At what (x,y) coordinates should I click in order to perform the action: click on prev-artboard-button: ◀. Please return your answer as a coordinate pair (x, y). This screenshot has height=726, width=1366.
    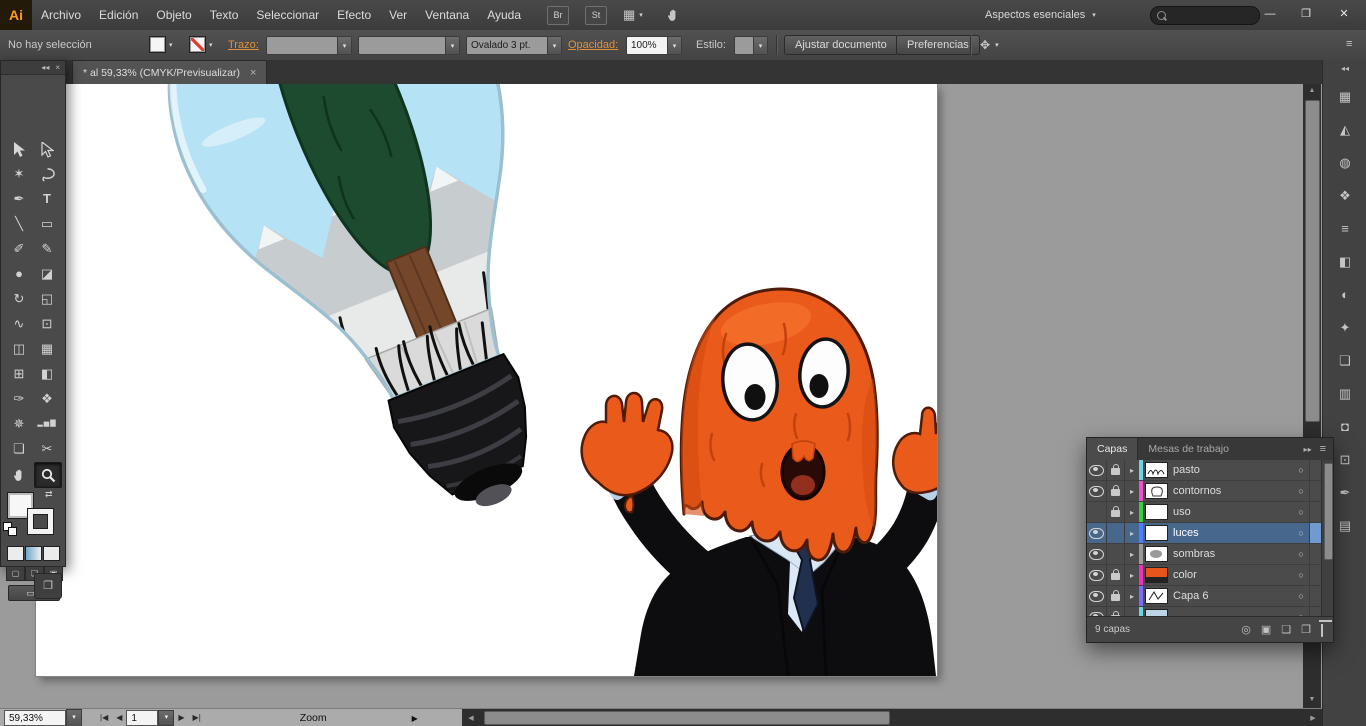
    Looking at the image, I should click on (119, 717).